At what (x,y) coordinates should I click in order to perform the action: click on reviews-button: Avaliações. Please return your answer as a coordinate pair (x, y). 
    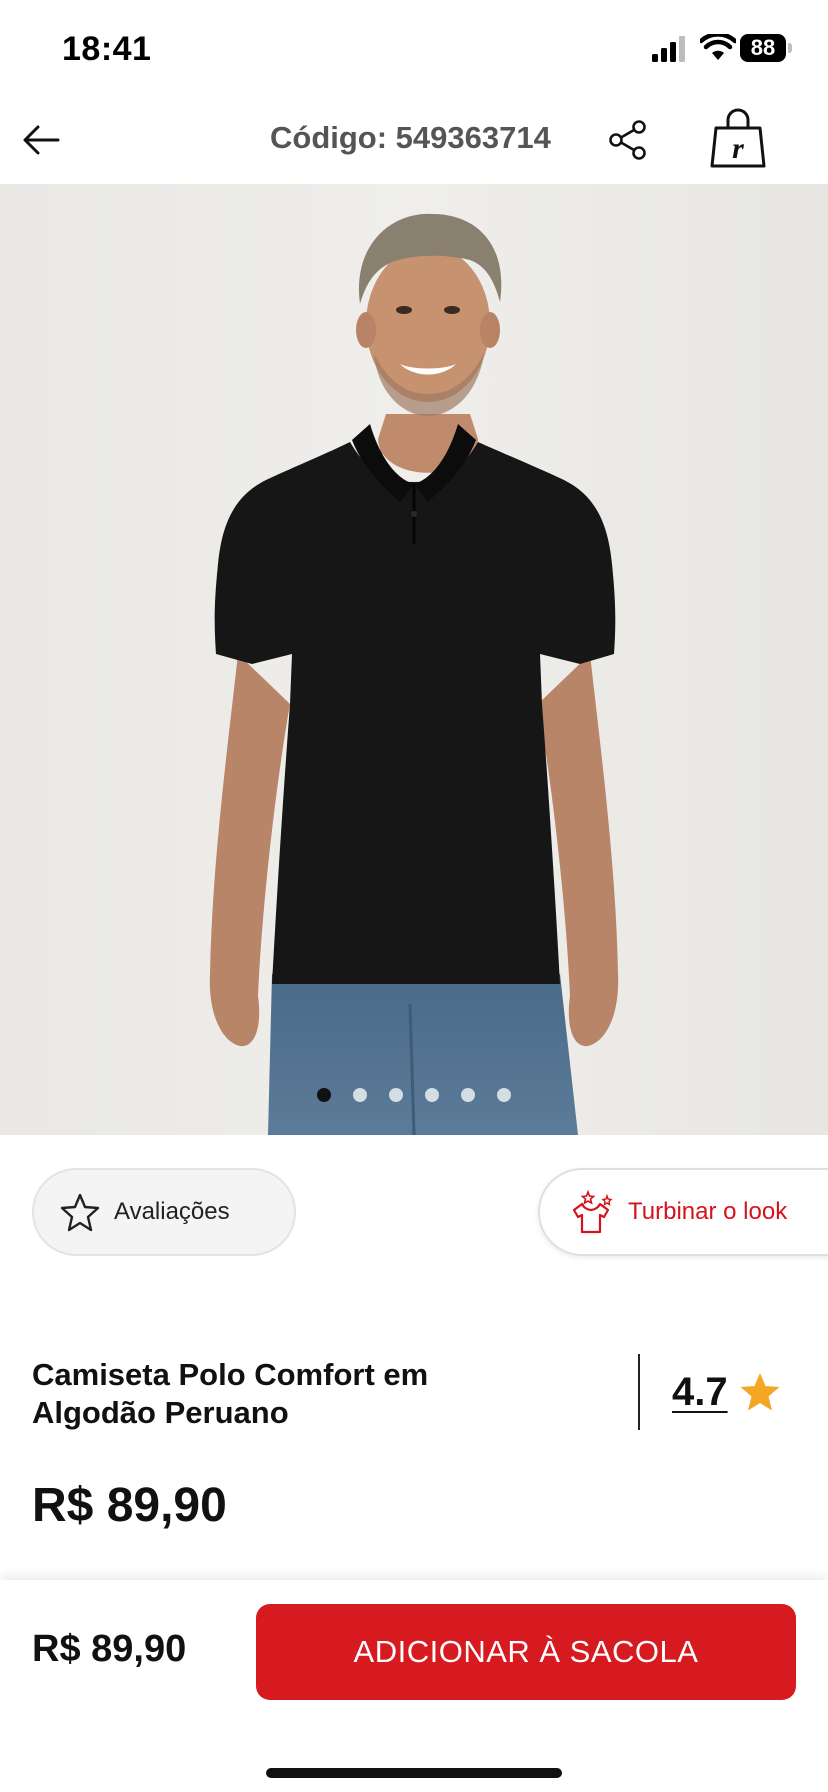
    Looking at the image, I should click on (164, 1212).